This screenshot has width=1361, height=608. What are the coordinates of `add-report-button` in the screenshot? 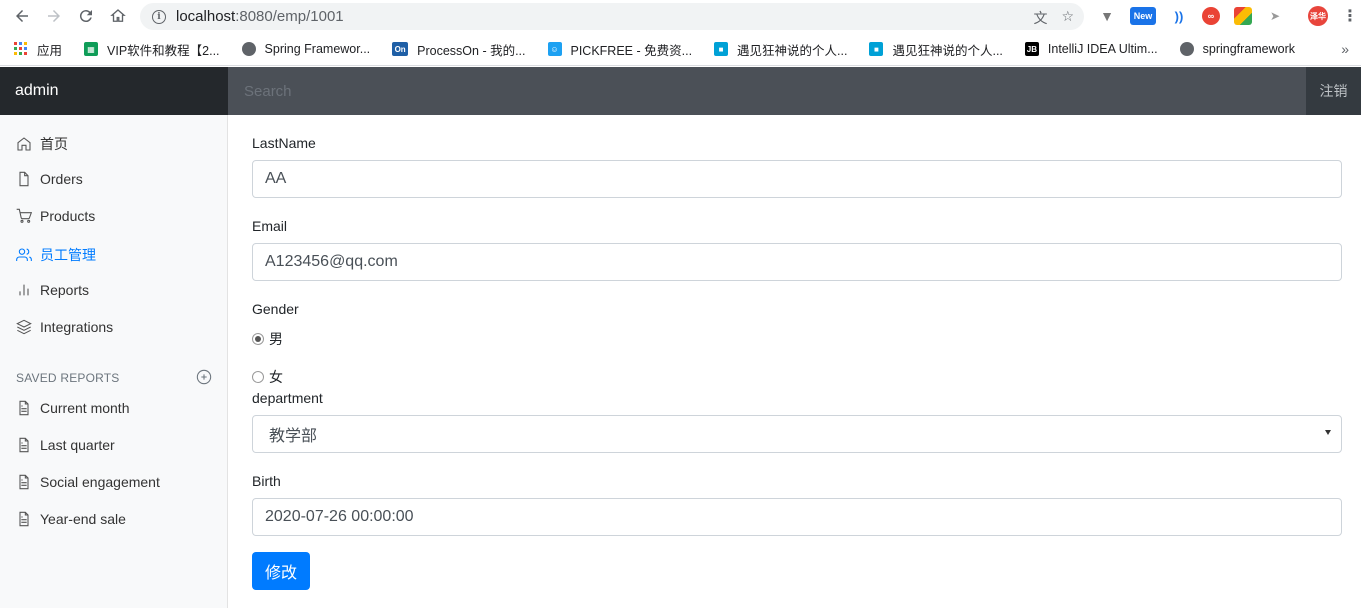 It's located at (204, 377).